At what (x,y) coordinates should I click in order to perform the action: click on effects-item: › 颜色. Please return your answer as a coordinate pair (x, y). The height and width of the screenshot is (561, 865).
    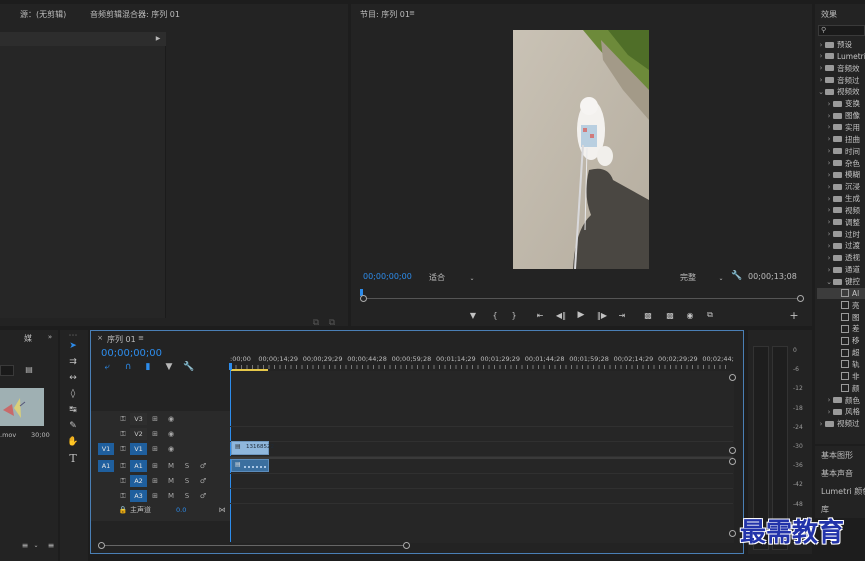
    Looking at the image, I should click on (841, 400).